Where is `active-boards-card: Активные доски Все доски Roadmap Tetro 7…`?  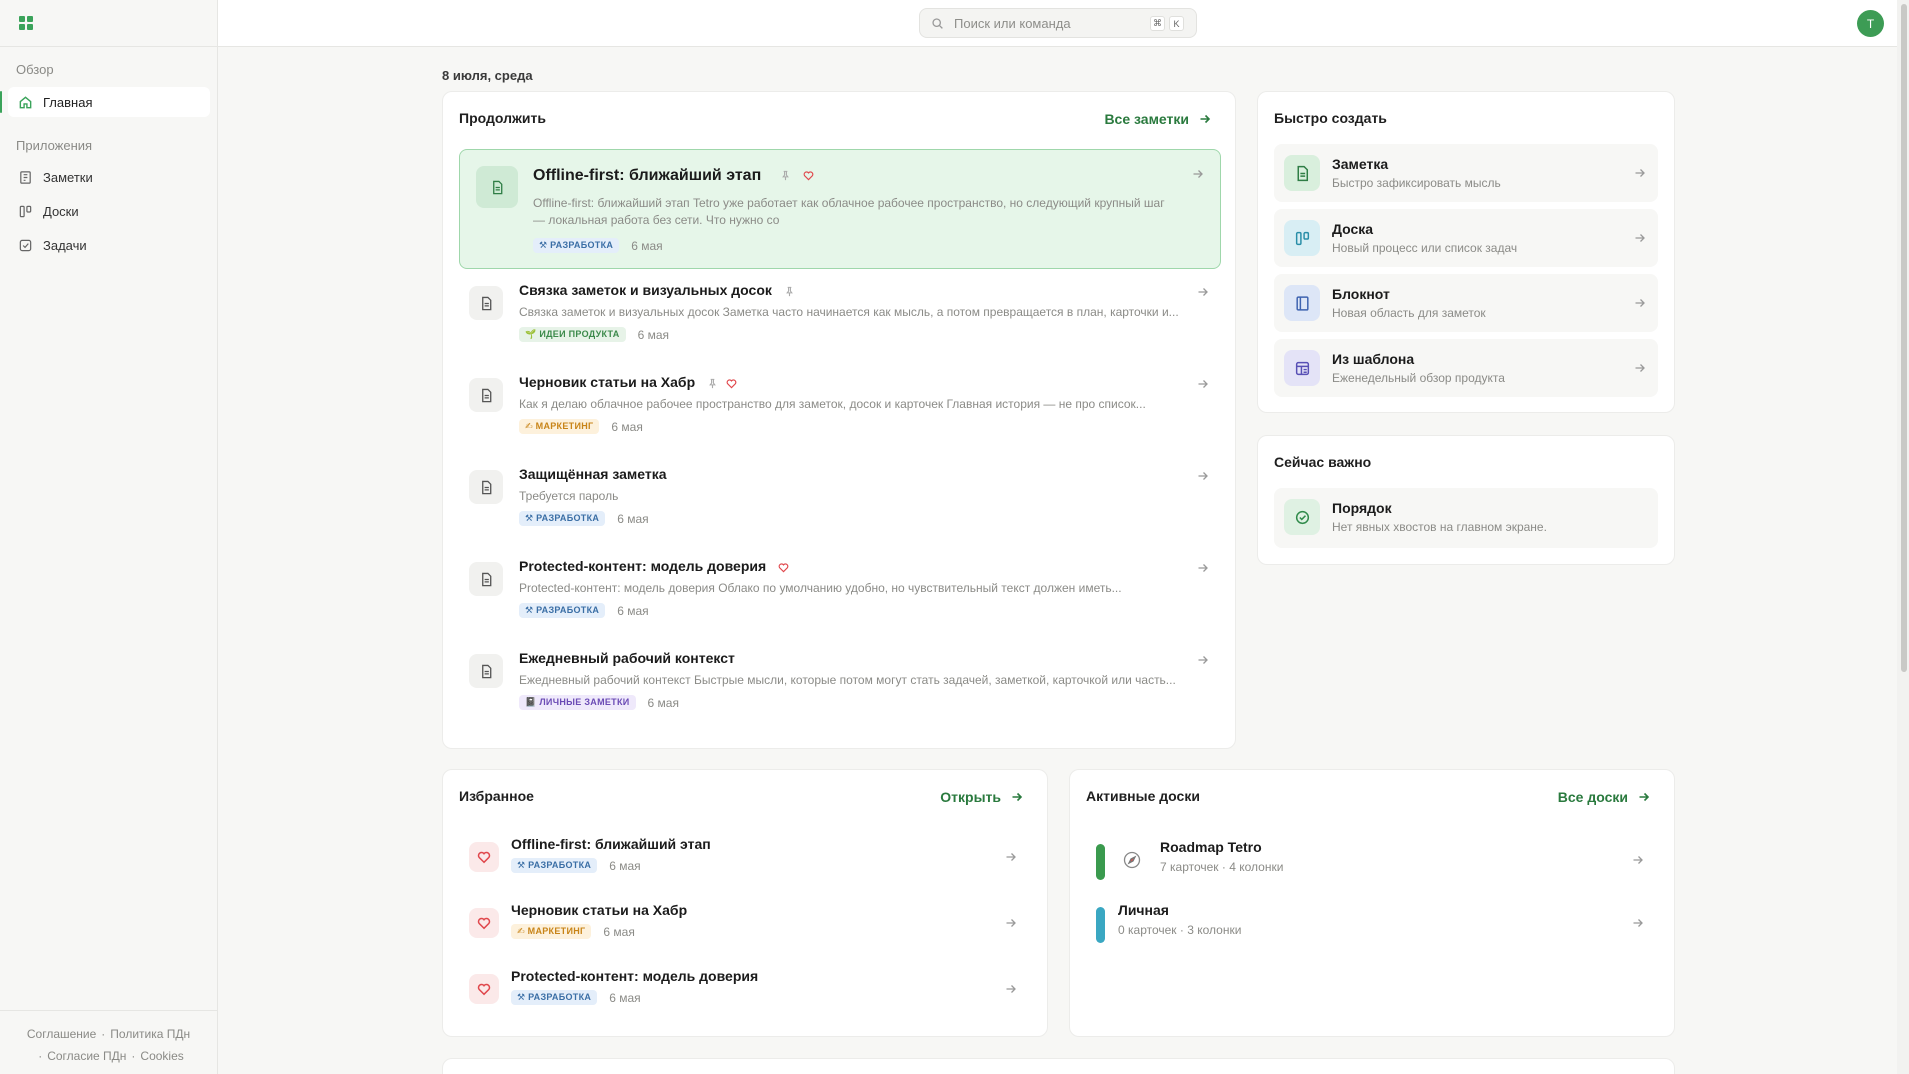
active-boards-card: Активные доски Все доски Roadmap Tetro 7… is located at coordinates (1372, 903).